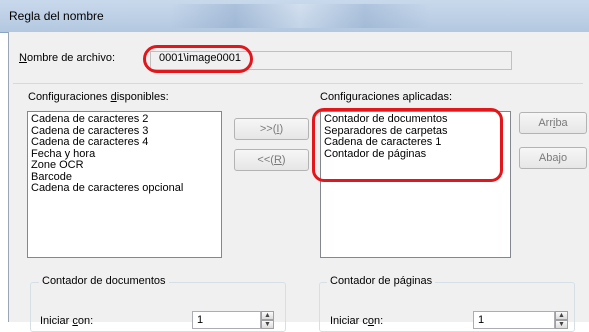 The image size is (589, 332). Describe the element at coordinates (381, 281) in the screenshot. I see `page-counter-title: Contador de páginas` at that location.